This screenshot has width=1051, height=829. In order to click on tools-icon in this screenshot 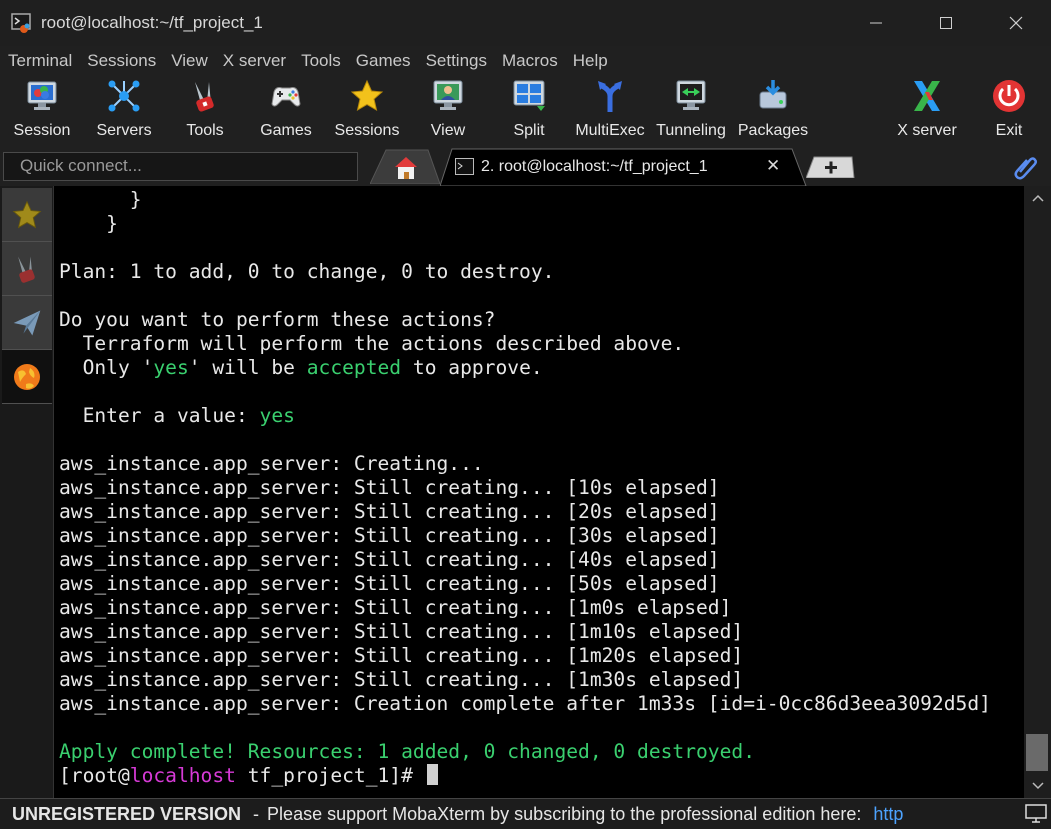, I will do `click(26, 269)`.